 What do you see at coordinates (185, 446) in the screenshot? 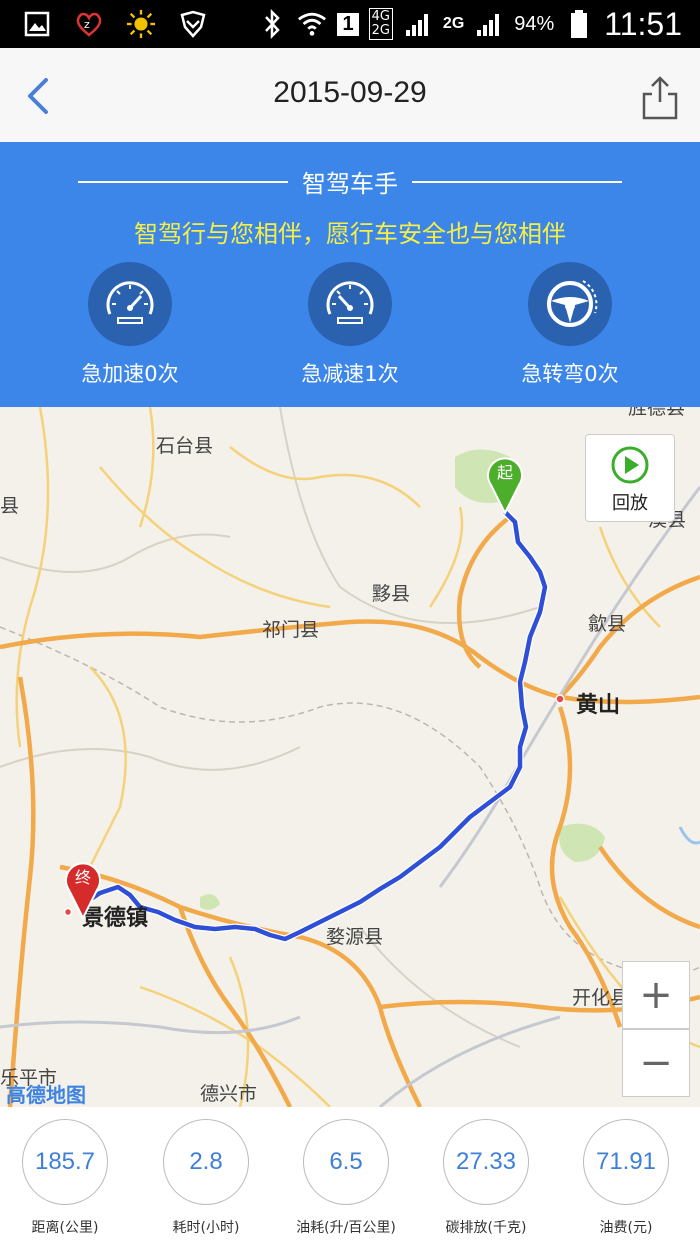
I see `map-label-shitai: 石台县` at bounding box center [185, 446].